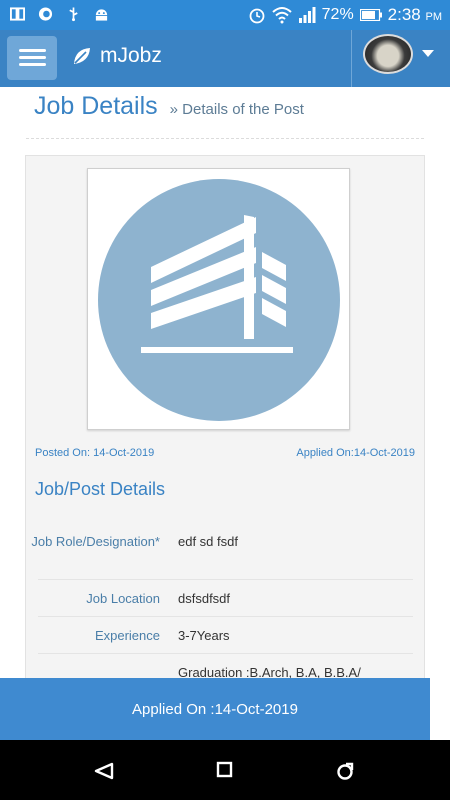  Describe the element at coordinates (204, 635) in the screenshot. I see `detail-value: 3-7Years` at that location.